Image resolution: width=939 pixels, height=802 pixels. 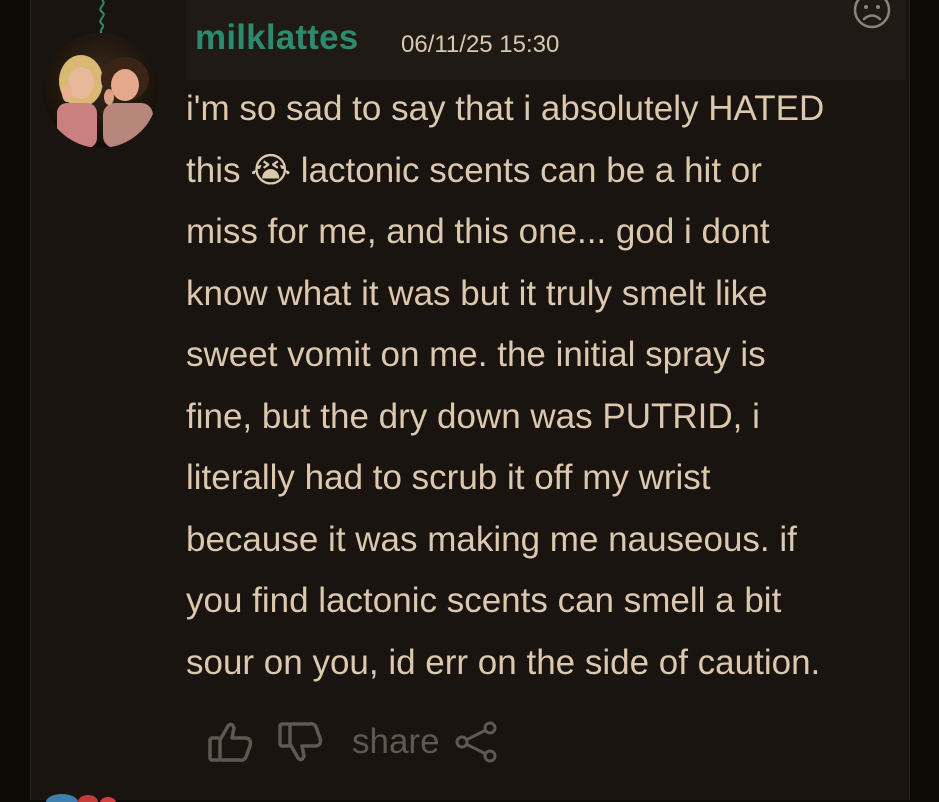 I want to click on comment-line: fine, but the dry down was PUTRID, i, so click(x=473, y=416).